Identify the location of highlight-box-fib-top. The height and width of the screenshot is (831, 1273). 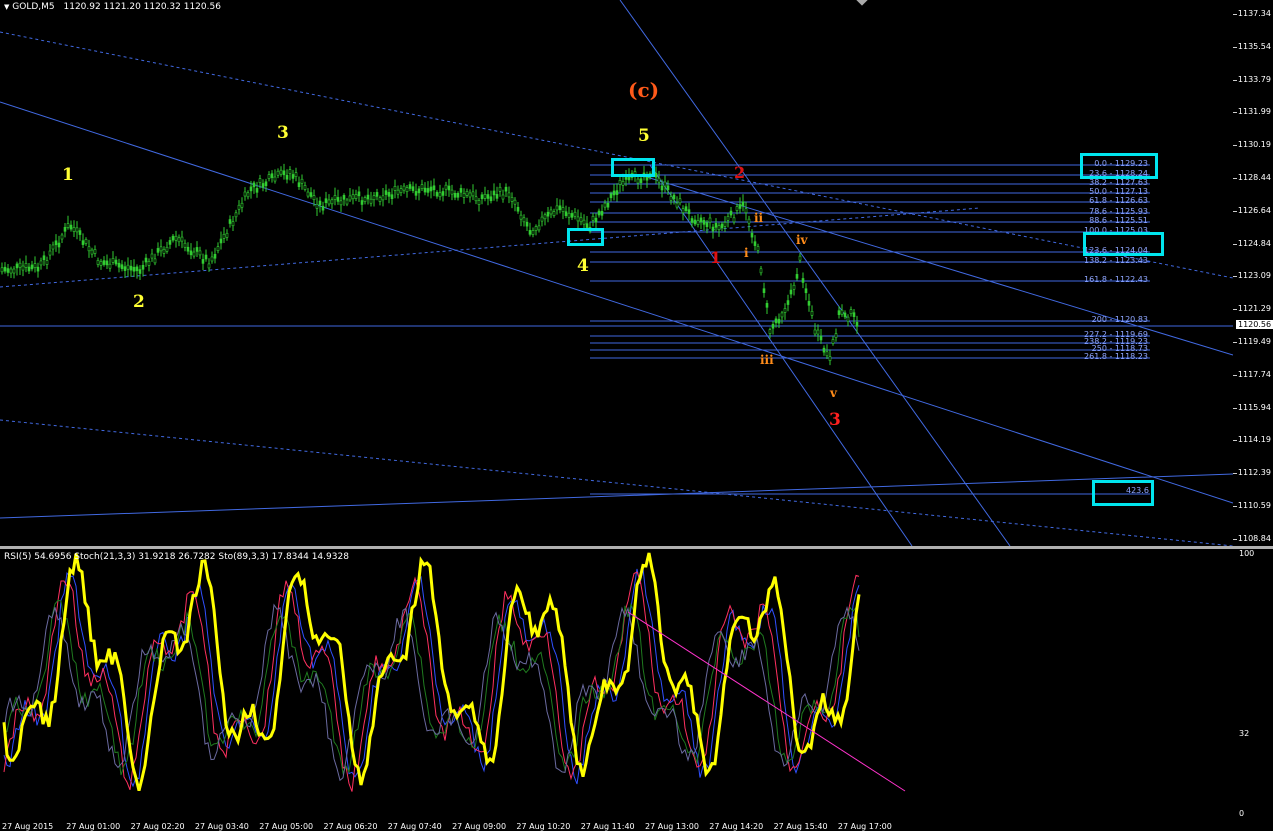
(1119, 166).